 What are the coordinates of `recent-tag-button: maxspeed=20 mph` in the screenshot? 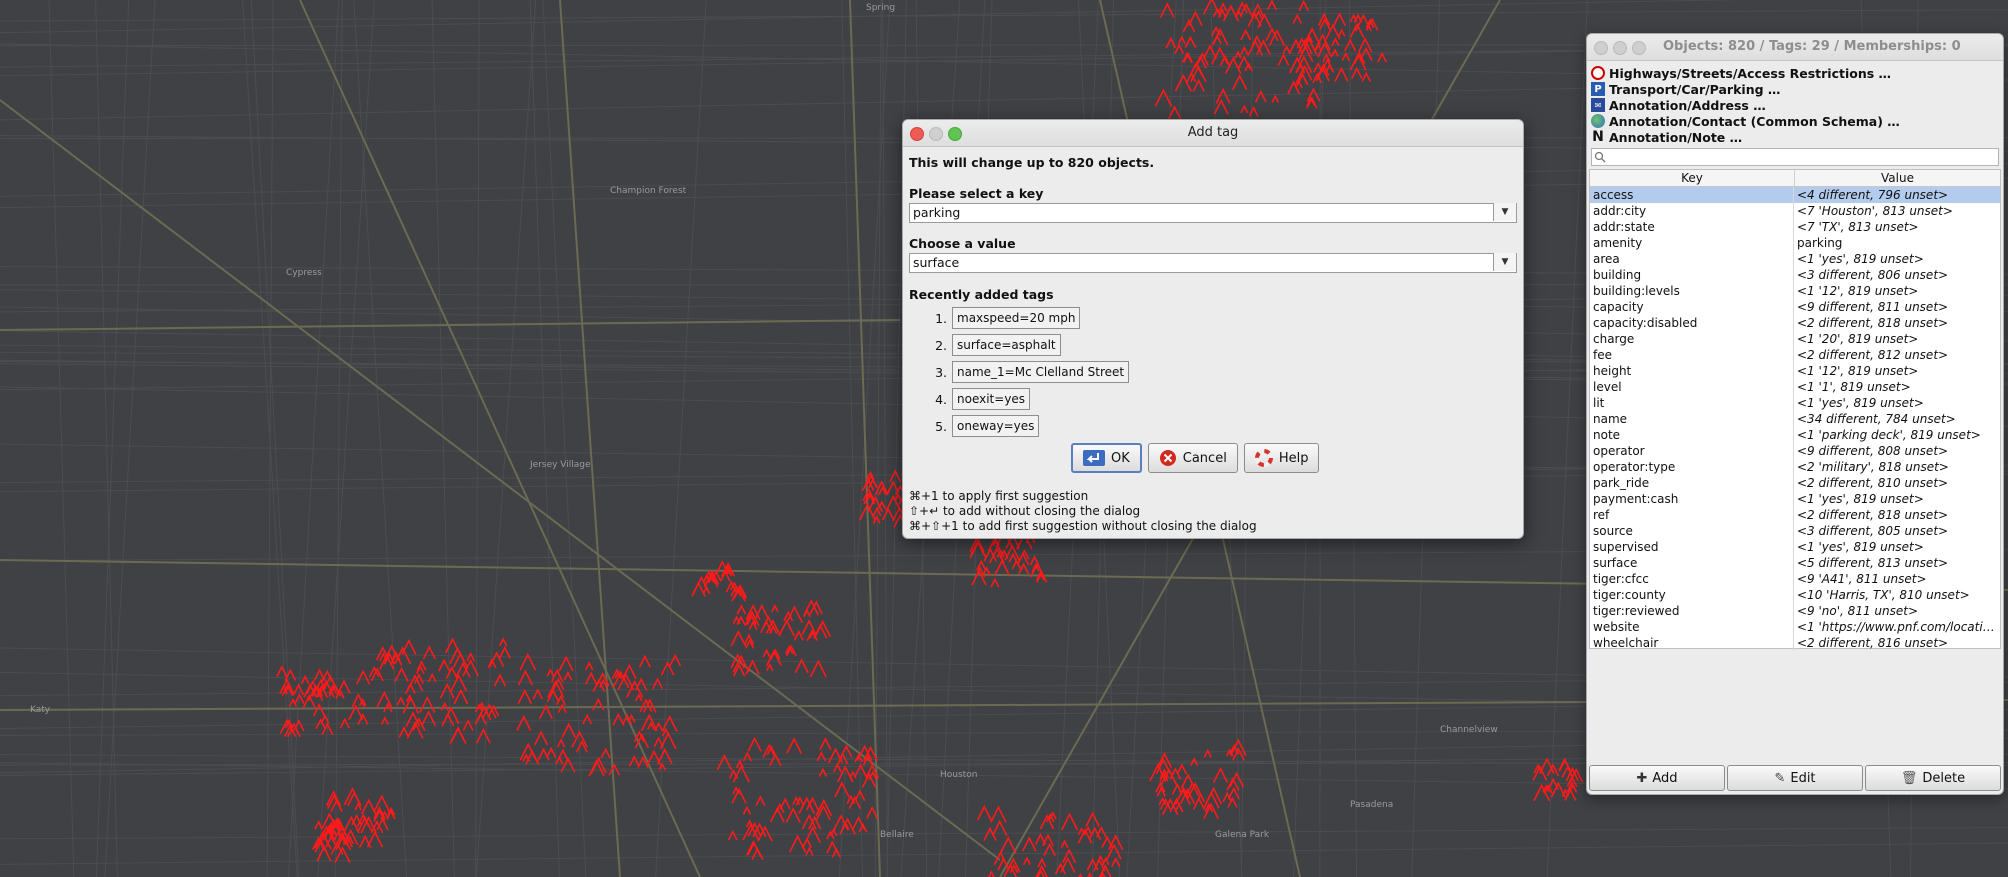 It's located at (1016, 318).